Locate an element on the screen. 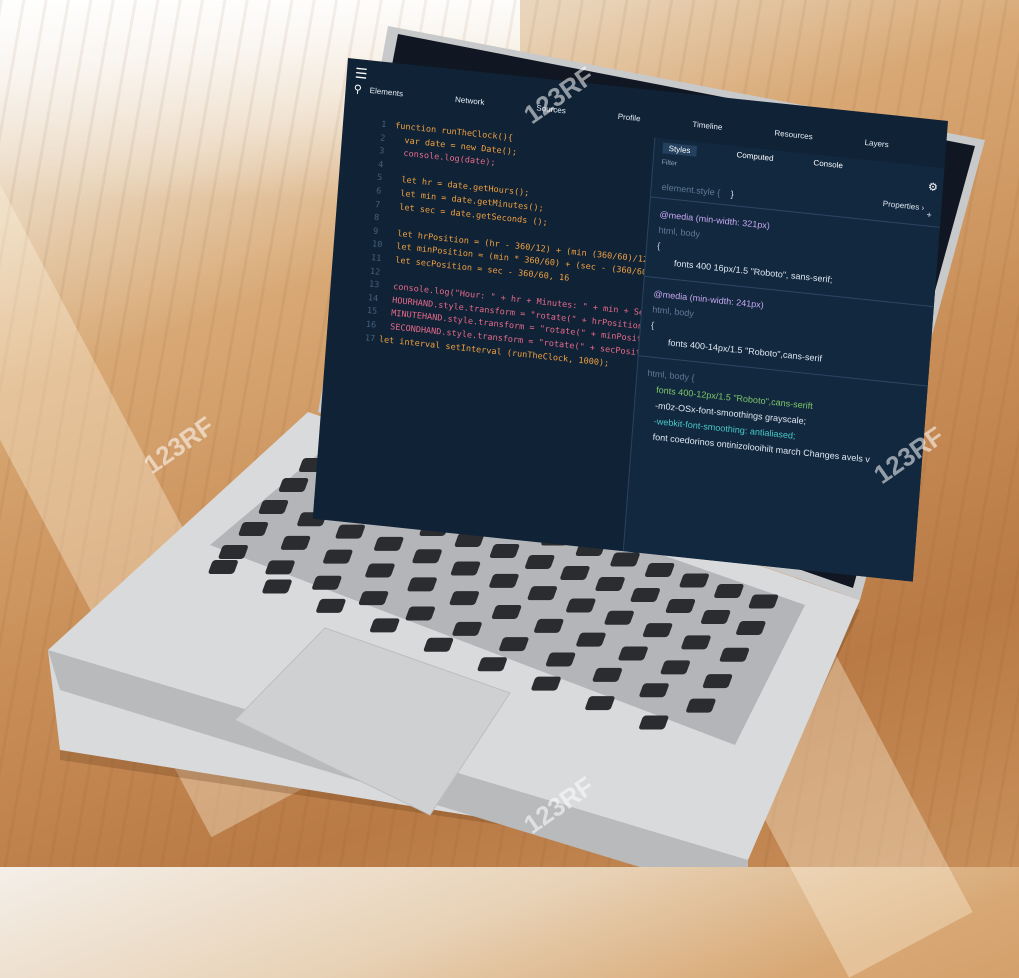 The width and height of the screenshot is (1019, 978). tab-console: Console is located at coordinates (828, 165).